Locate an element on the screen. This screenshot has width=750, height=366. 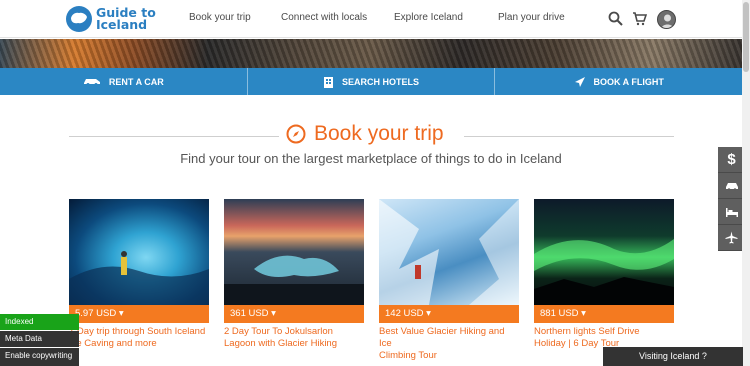
tour-title-line2: Lagoon with Glacier Hiking is located at coordinates (281, 343).